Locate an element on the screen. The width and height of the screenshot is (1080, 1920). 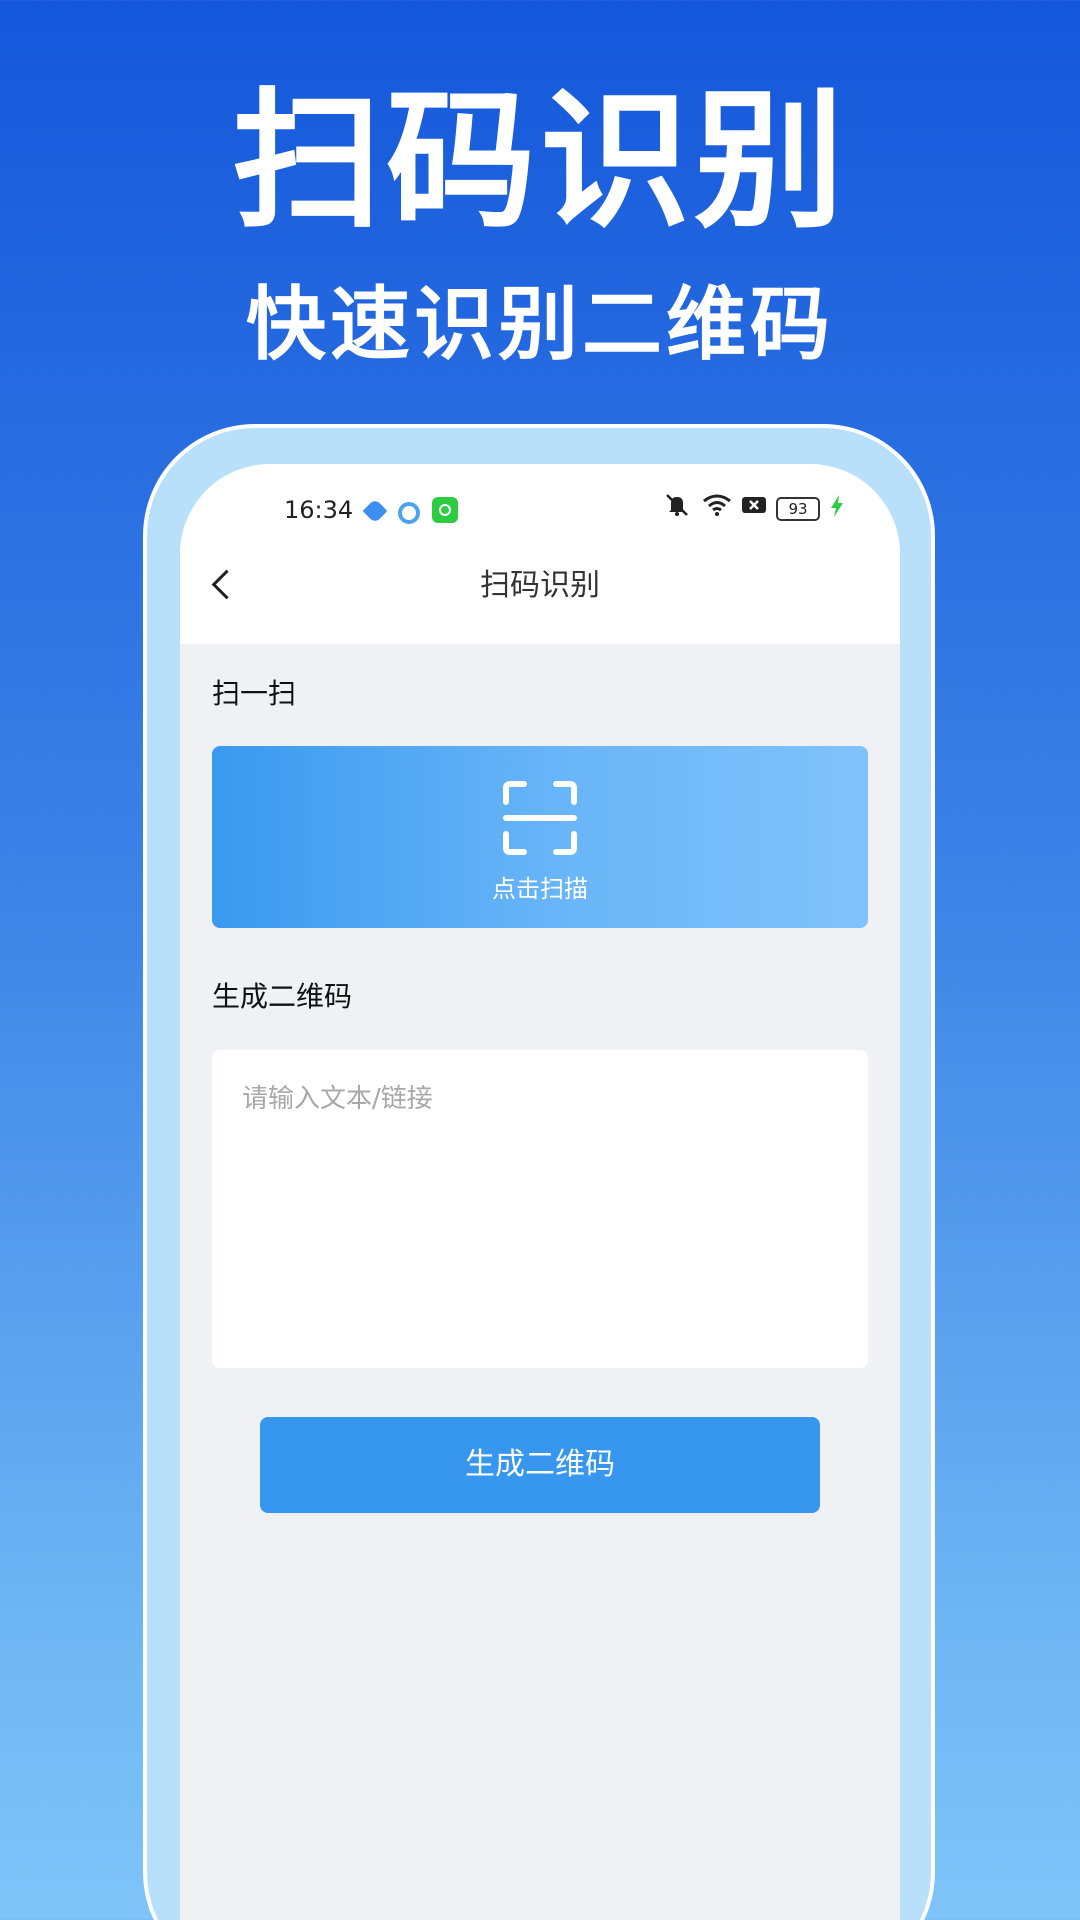
status-icons: 93 is located at coordinates (753, 509).